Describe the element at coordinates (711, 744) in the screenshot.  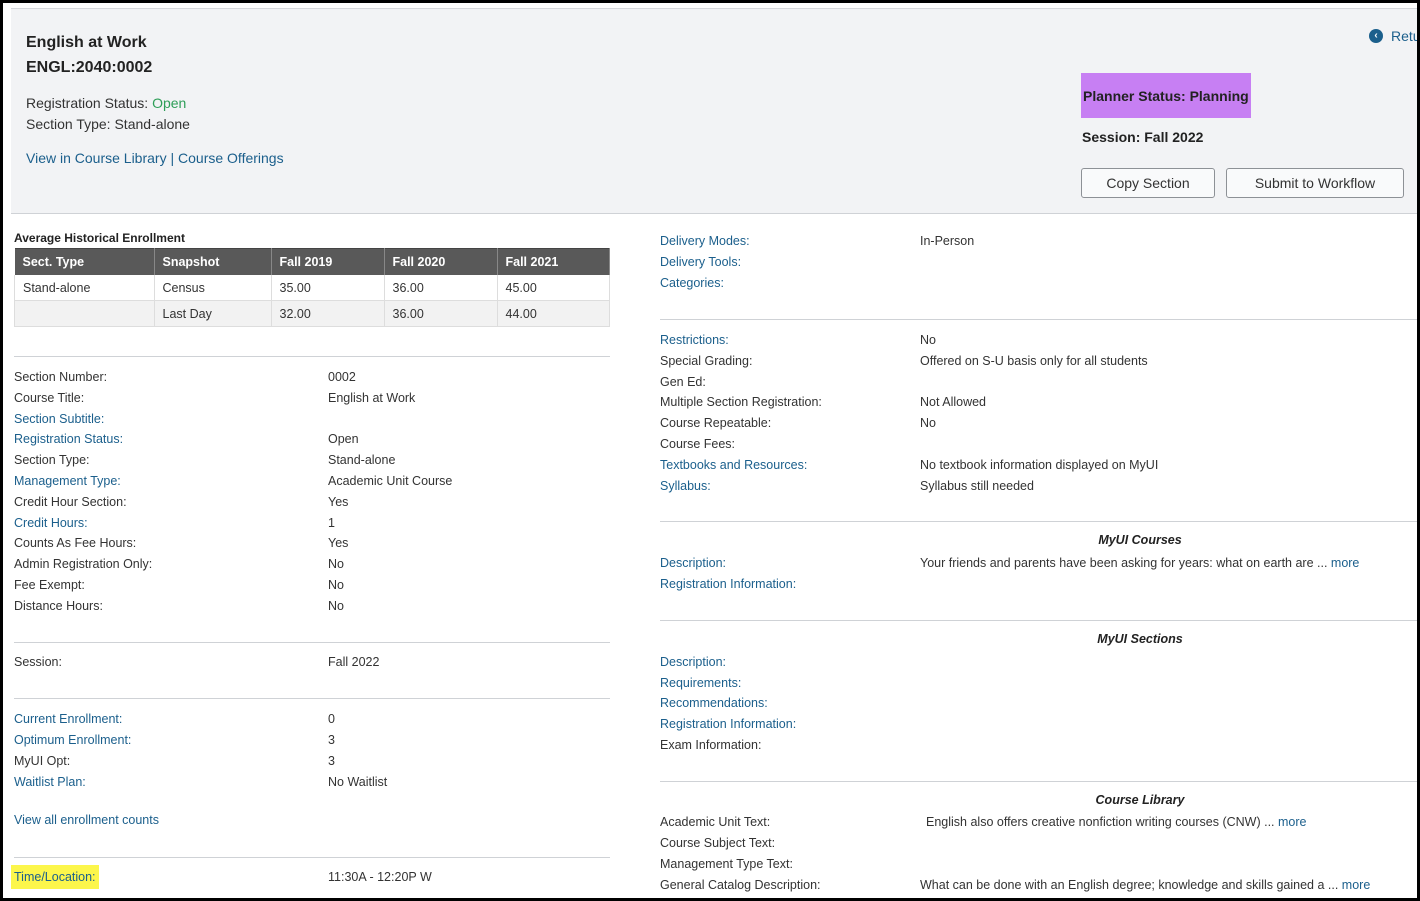
I see `field-label: Exam Information:` at that location.